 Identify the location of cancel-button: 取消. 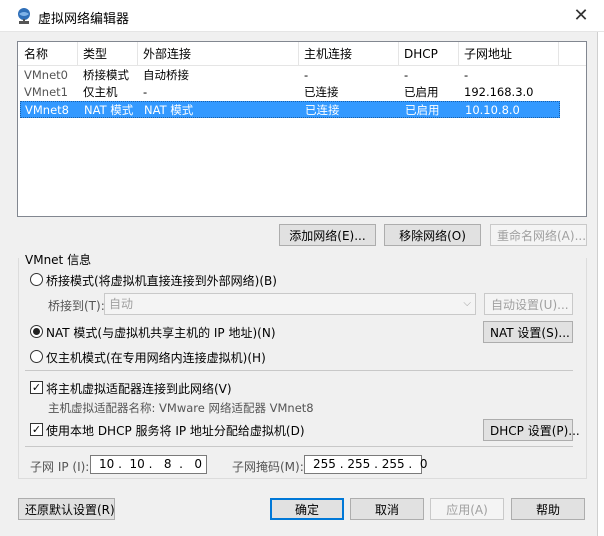
(387, 509).